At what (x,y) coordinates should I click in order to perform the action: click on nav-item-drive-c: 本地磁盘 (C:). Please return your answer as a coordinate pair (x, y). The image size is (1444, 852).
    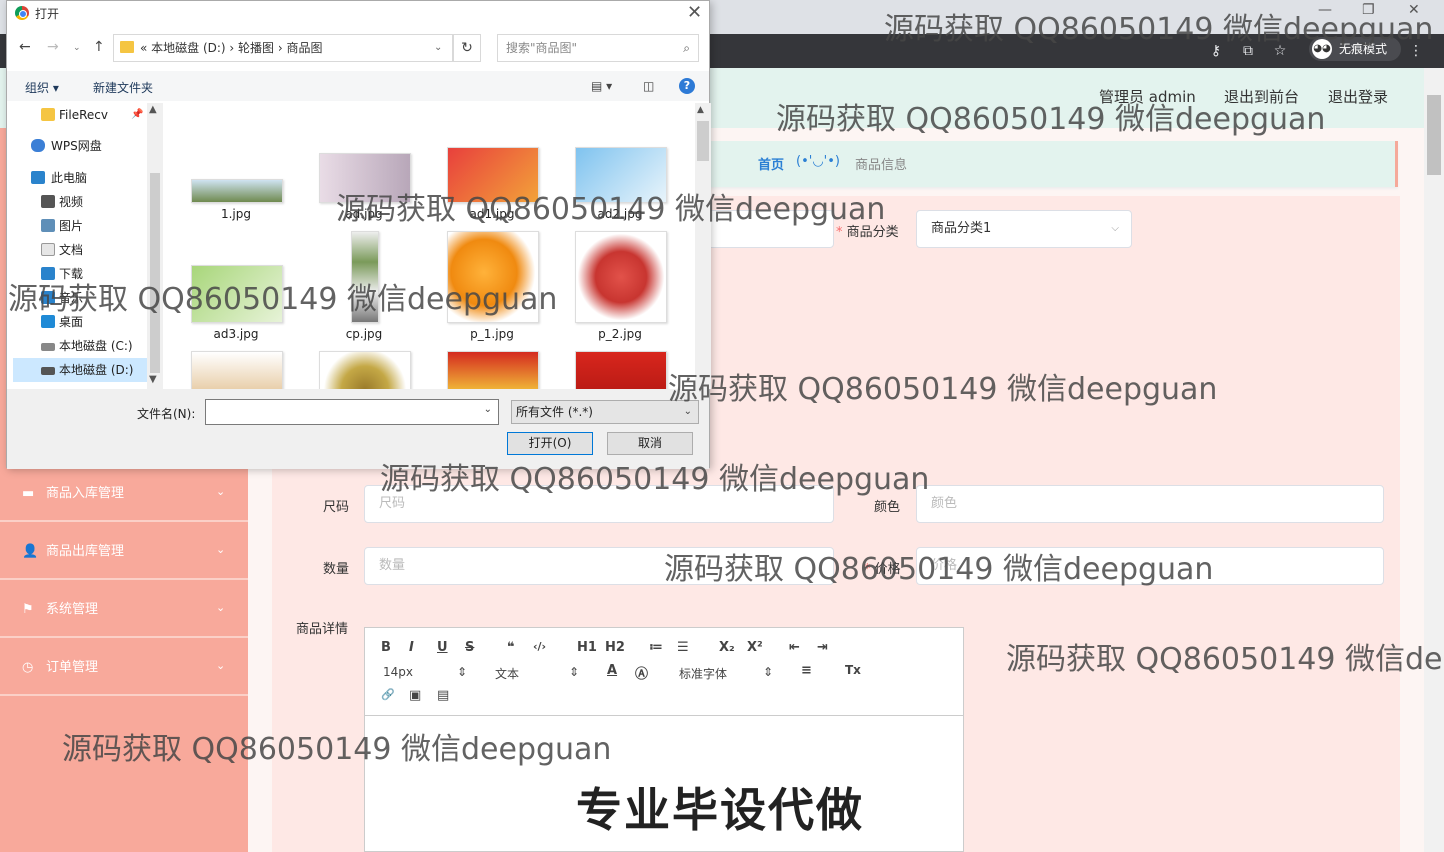
    Looking at the image, I should click on (83, 346).